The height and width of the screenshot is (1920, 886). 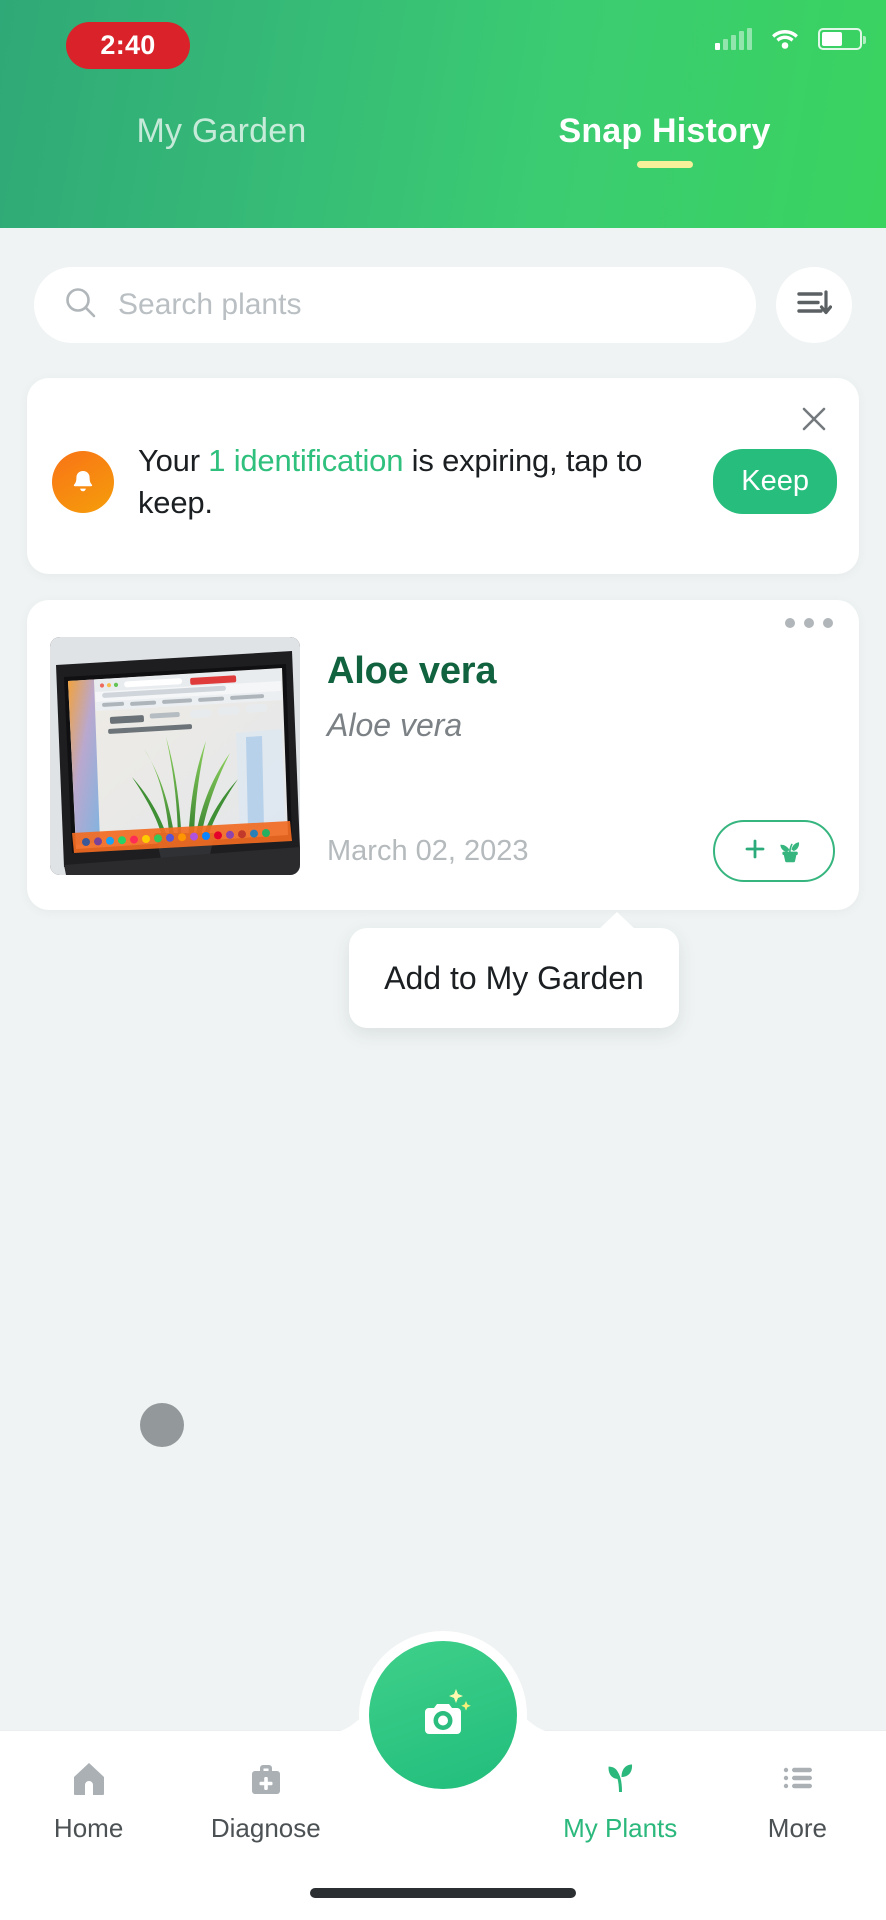 I want to click on bottom-navigation-bar: Home Diagnose My Plants More, so click(x=443, y=1780).